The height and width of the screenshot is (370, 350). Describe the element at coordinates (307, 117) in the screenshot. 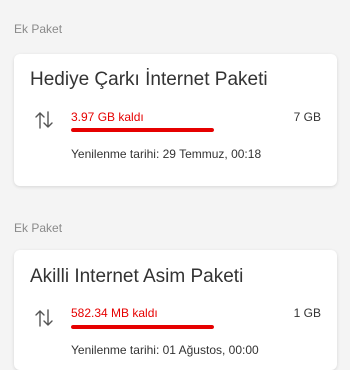

I see `package-total: 7 GB` at that location.